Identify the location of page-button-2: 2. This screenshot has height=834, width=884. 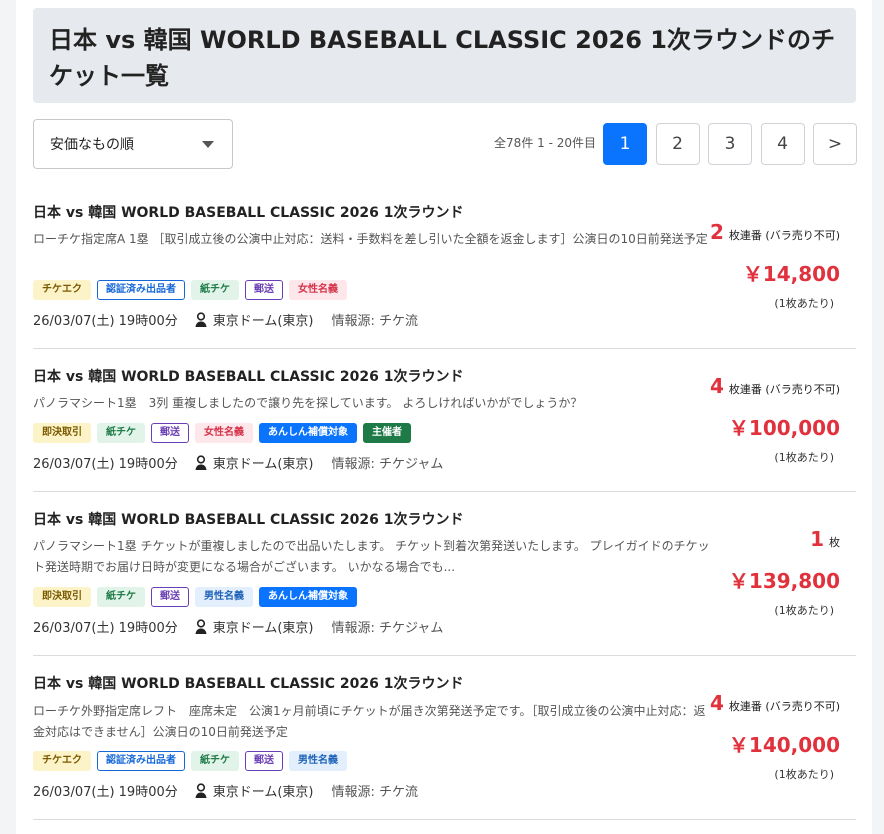
(677, 144).